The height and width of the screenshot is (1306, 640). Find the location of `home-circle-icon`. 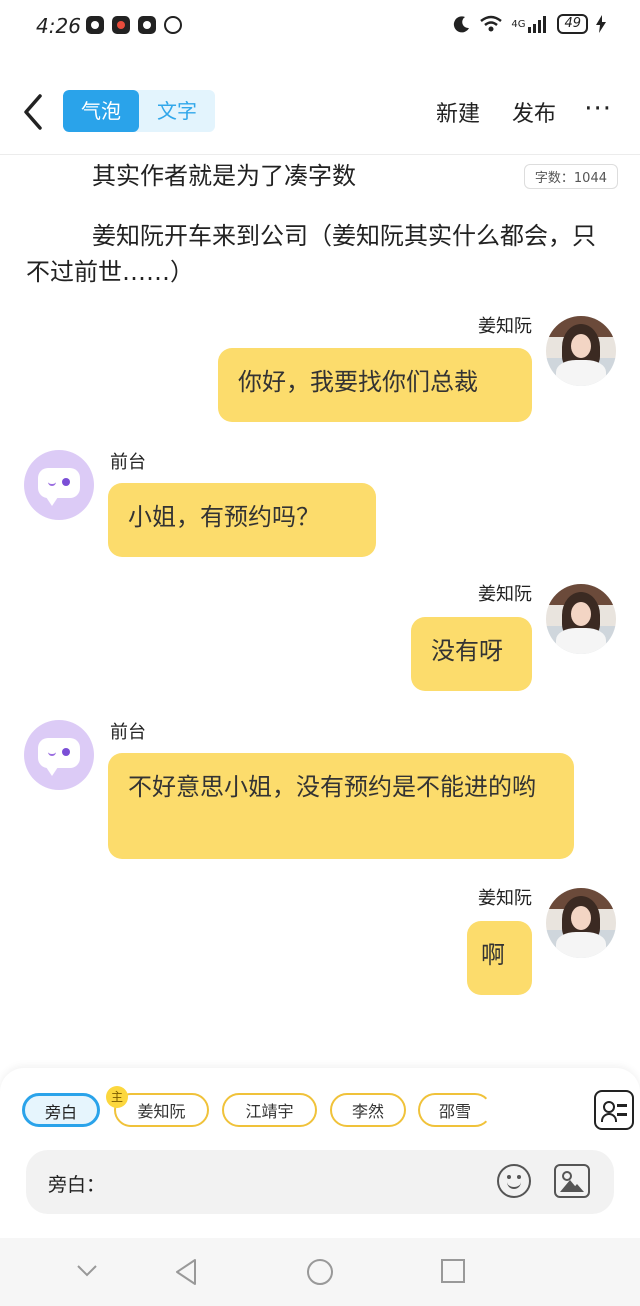

home-circle-icon is located at coordinates (320, 1272).